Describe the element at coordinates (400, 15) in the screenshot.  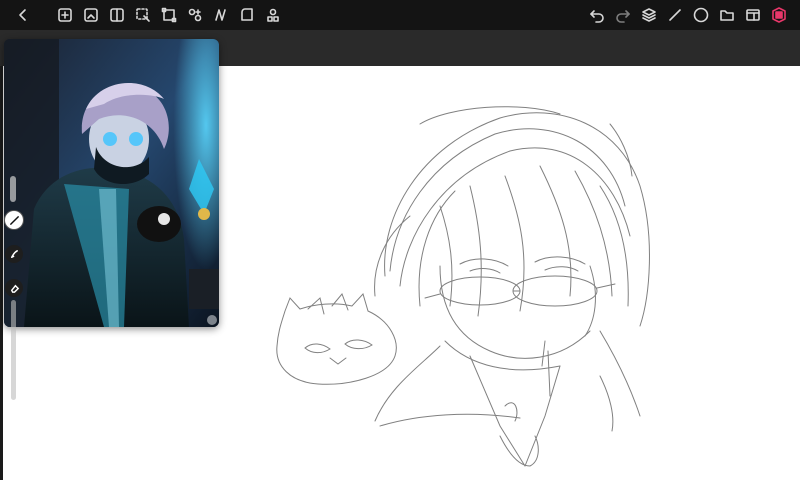
I see `top-toolbar` at that location.